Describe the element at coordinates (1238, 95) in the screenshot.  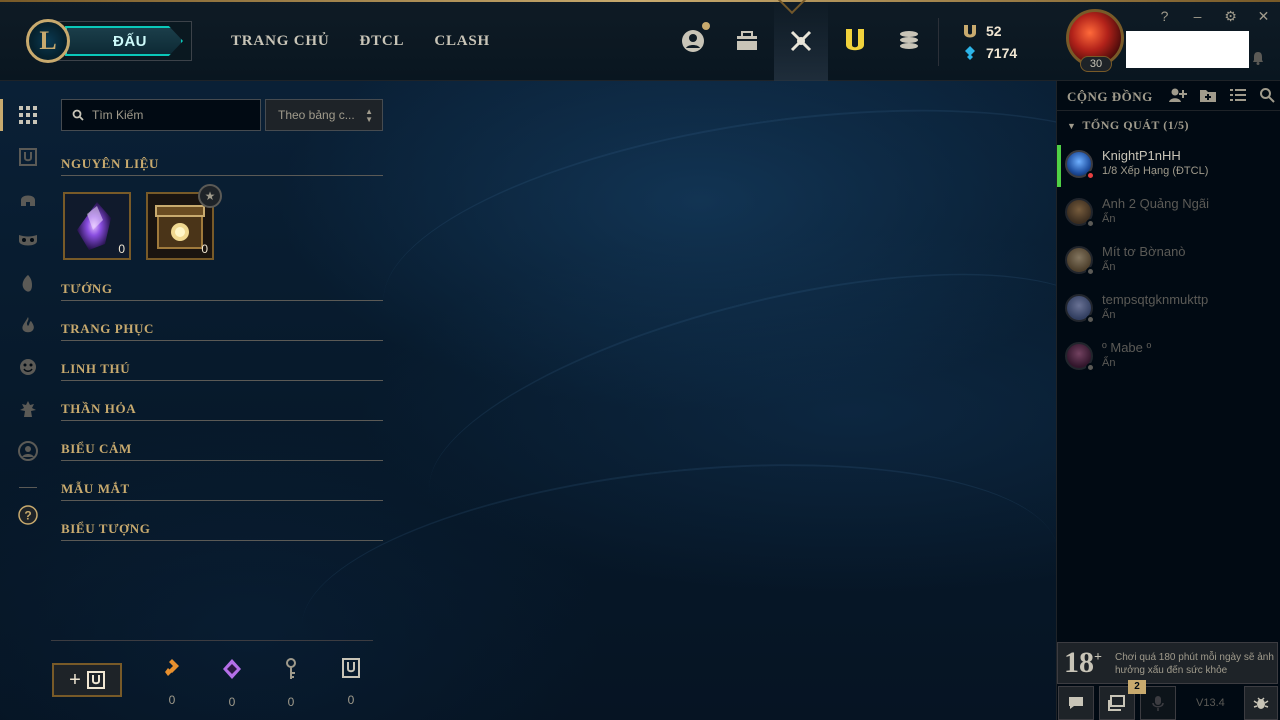
I see `list-icon` at that location.